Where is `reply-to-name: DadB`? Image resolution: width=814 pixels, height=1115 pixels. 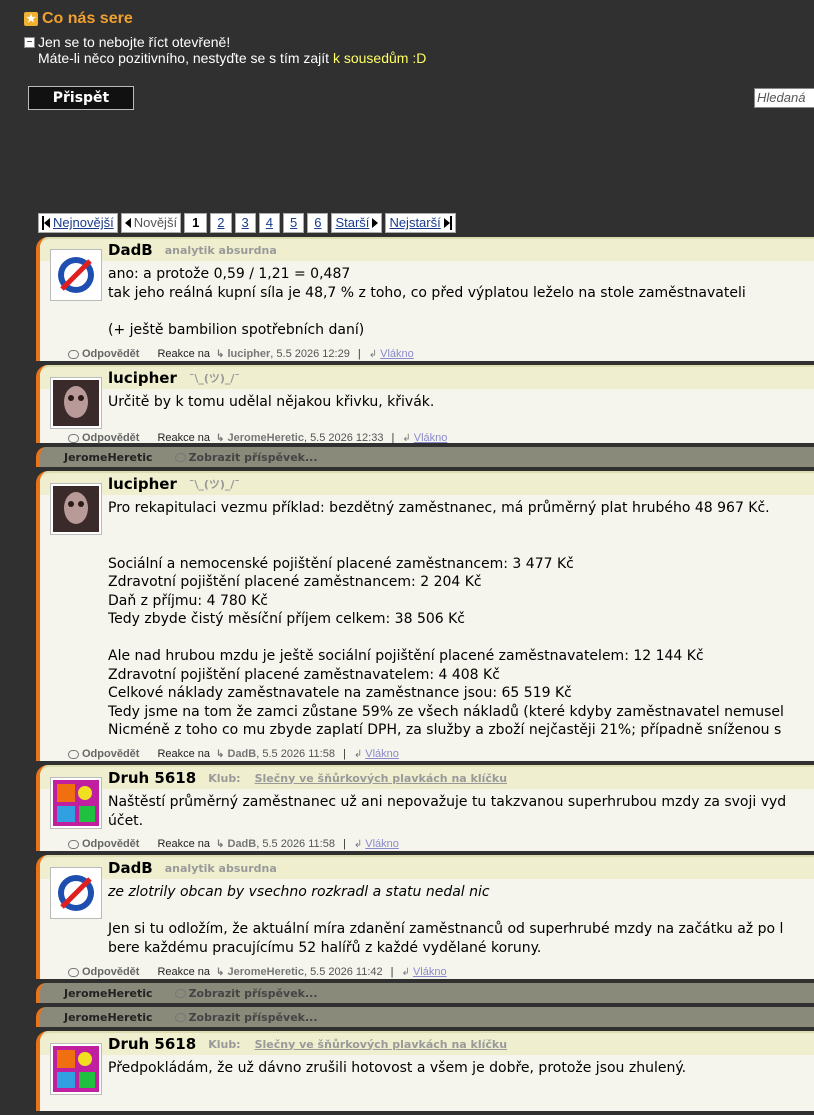 reply-to-name: DadB is located at coordinates (242, 754).